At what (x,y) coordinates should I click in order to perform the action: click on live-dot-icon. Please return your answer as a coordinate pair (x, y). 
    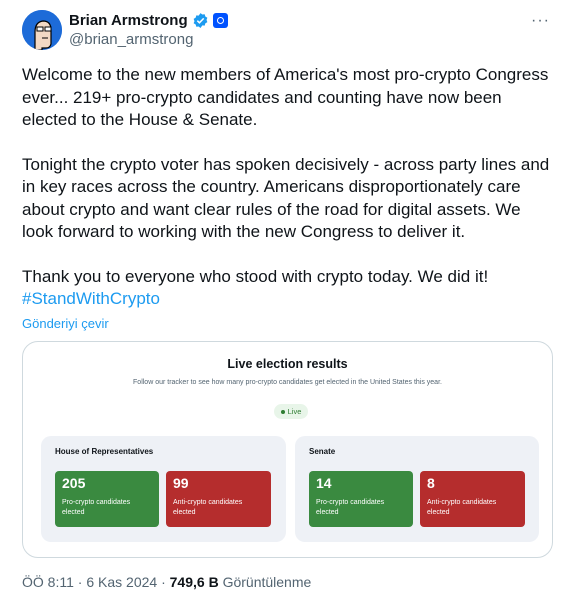
    Looking at the image, I should click on (282, 411).